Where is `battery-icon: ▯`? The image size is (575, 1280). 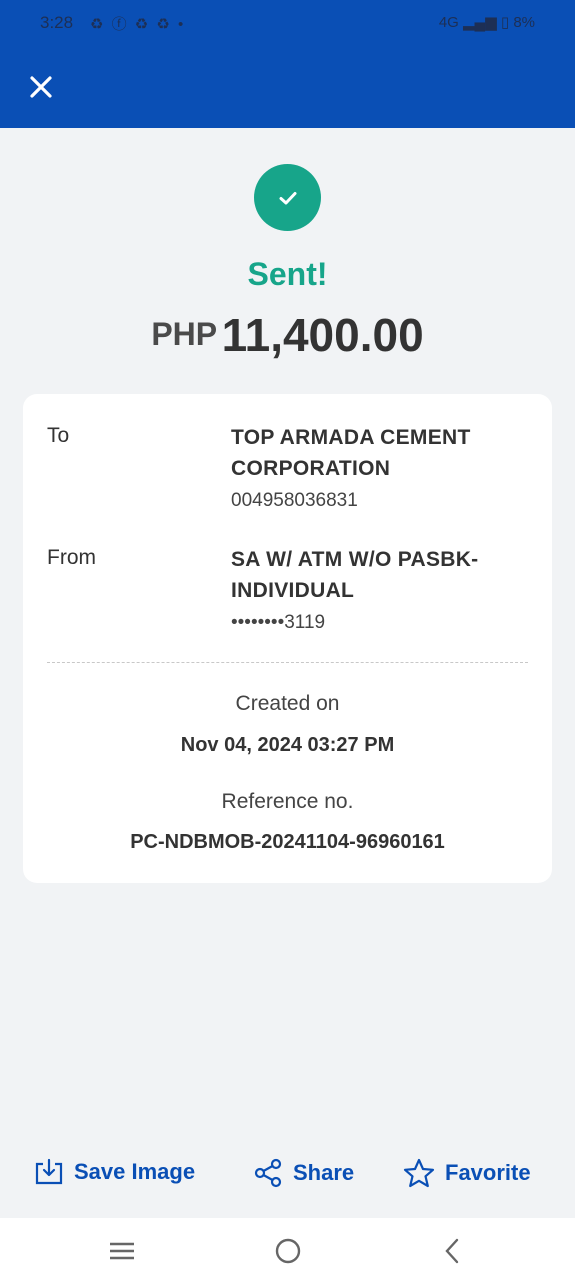
battery-icon: ▯ is located at coordinates (505, 22).